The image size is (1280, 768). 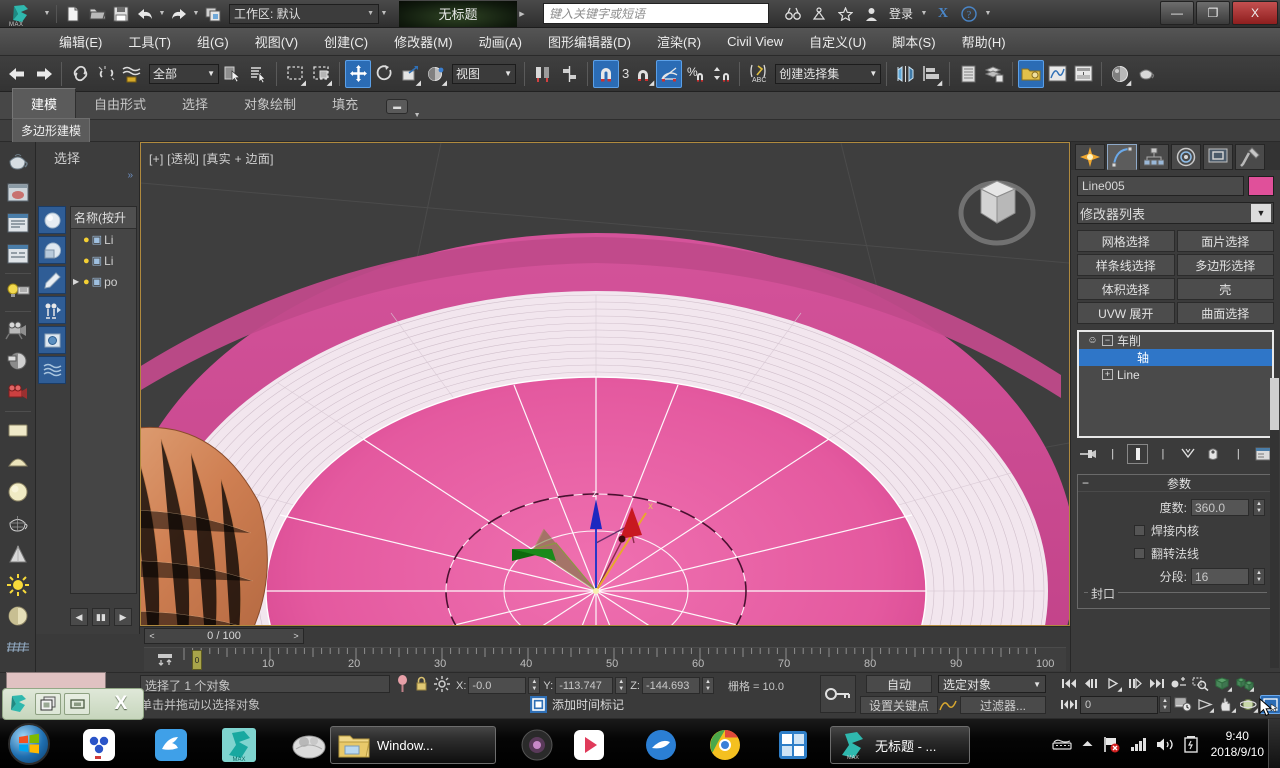 I want to click on ribbon-tab-0: 建模, so click(x=44, y=103).